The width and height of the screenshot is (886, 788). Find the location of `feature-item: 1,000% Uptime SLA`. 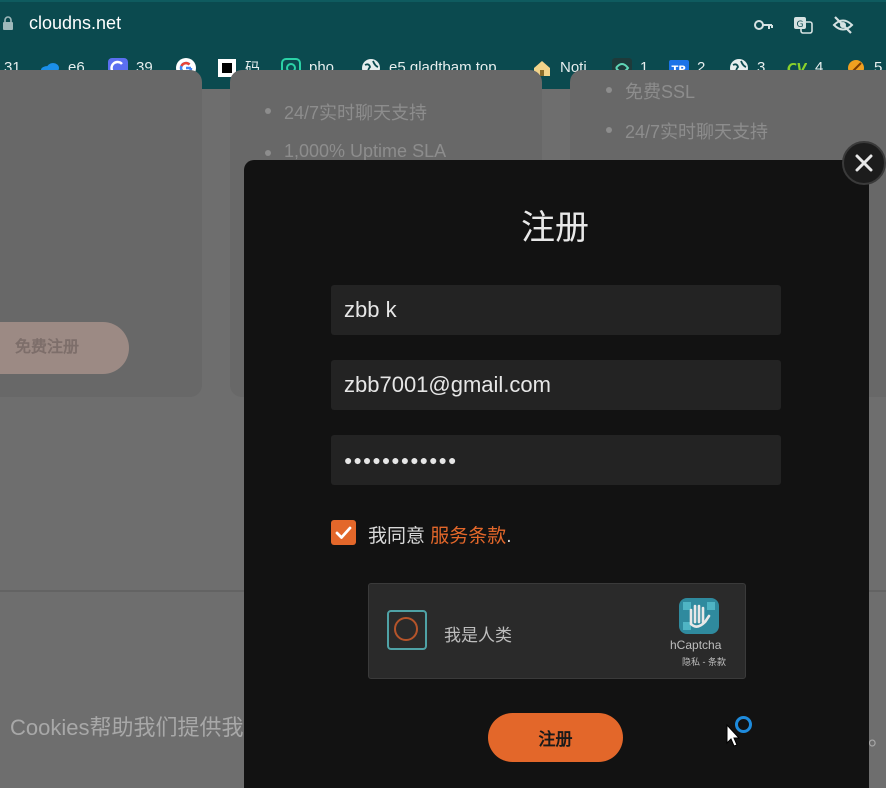

feature-item: 1,000% Uptime SLA is located at coordinates (355, 151).